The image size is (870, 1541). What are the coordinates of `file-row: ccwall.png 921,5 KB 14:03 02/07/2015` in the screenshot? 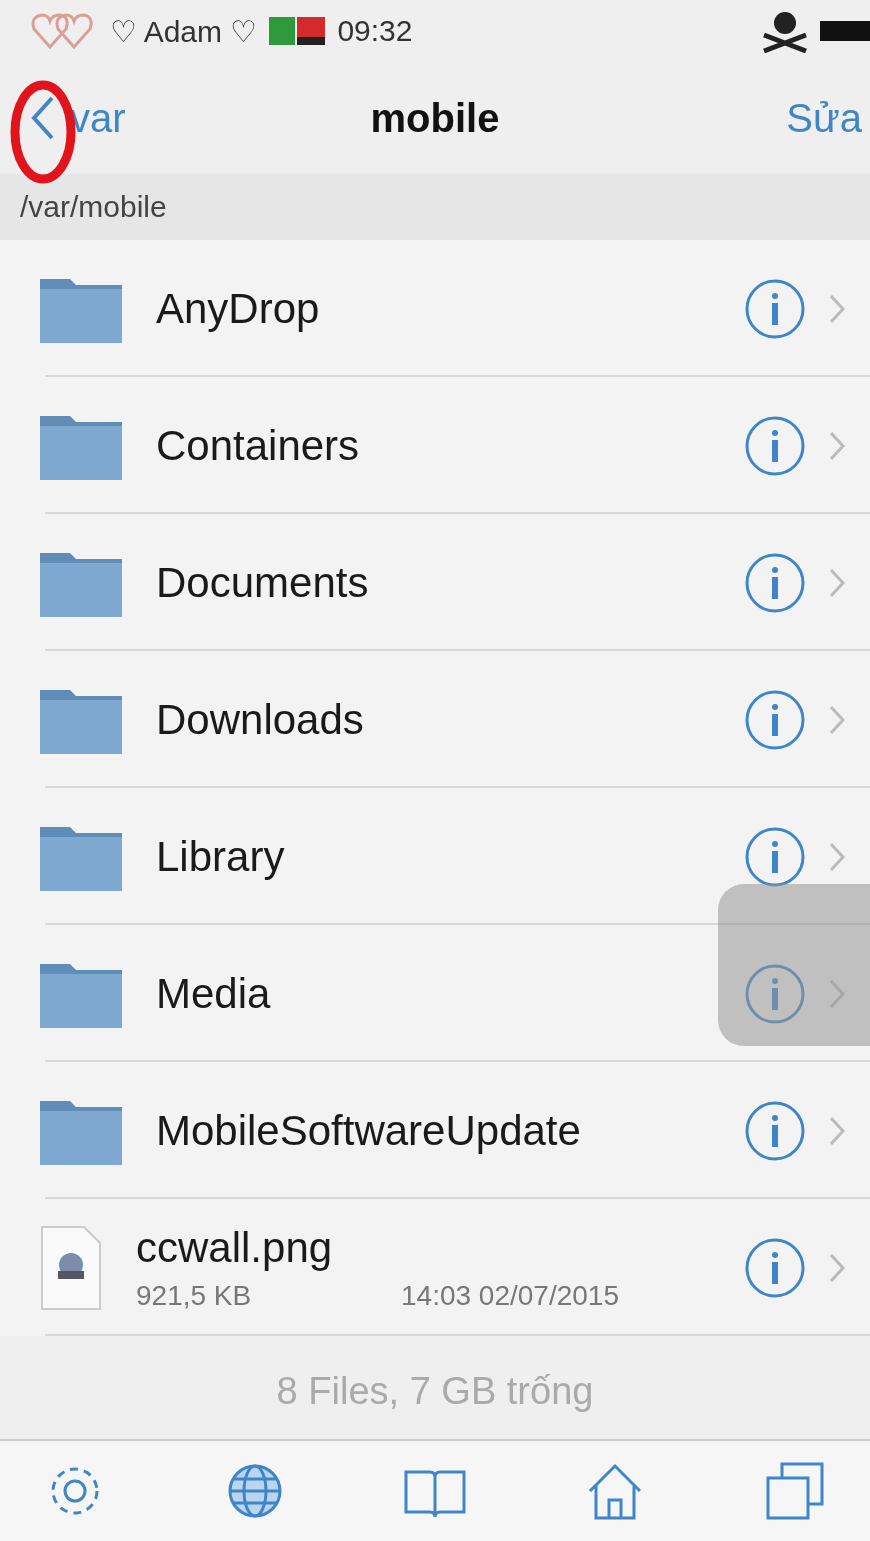 It's located at (435, 1267).